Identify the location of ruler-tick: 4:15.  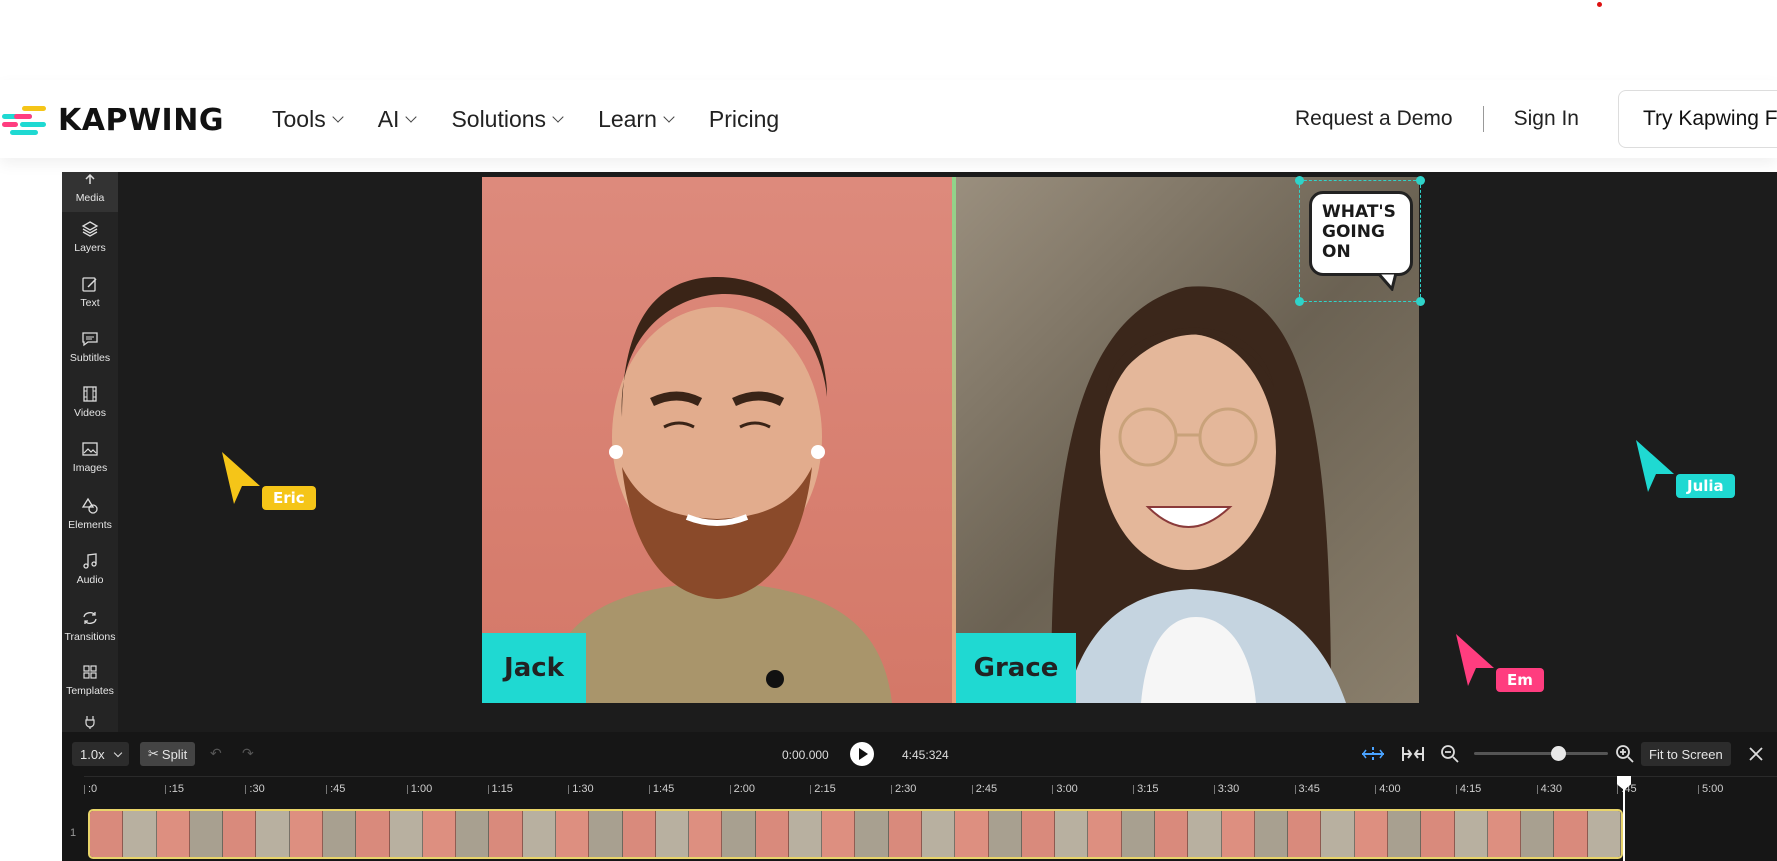
(1468, 789).